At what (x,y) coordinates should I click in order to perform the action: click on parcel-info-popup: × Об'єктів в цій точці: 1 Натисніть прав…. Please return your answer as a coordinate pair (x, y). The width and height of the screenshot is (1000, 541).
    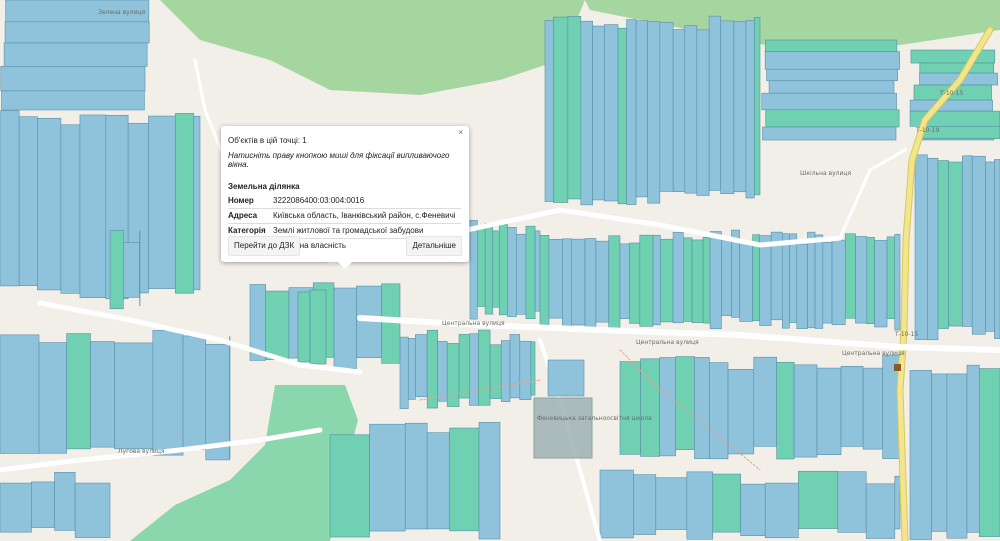
    Looking at the image, I should click on (345, 197).